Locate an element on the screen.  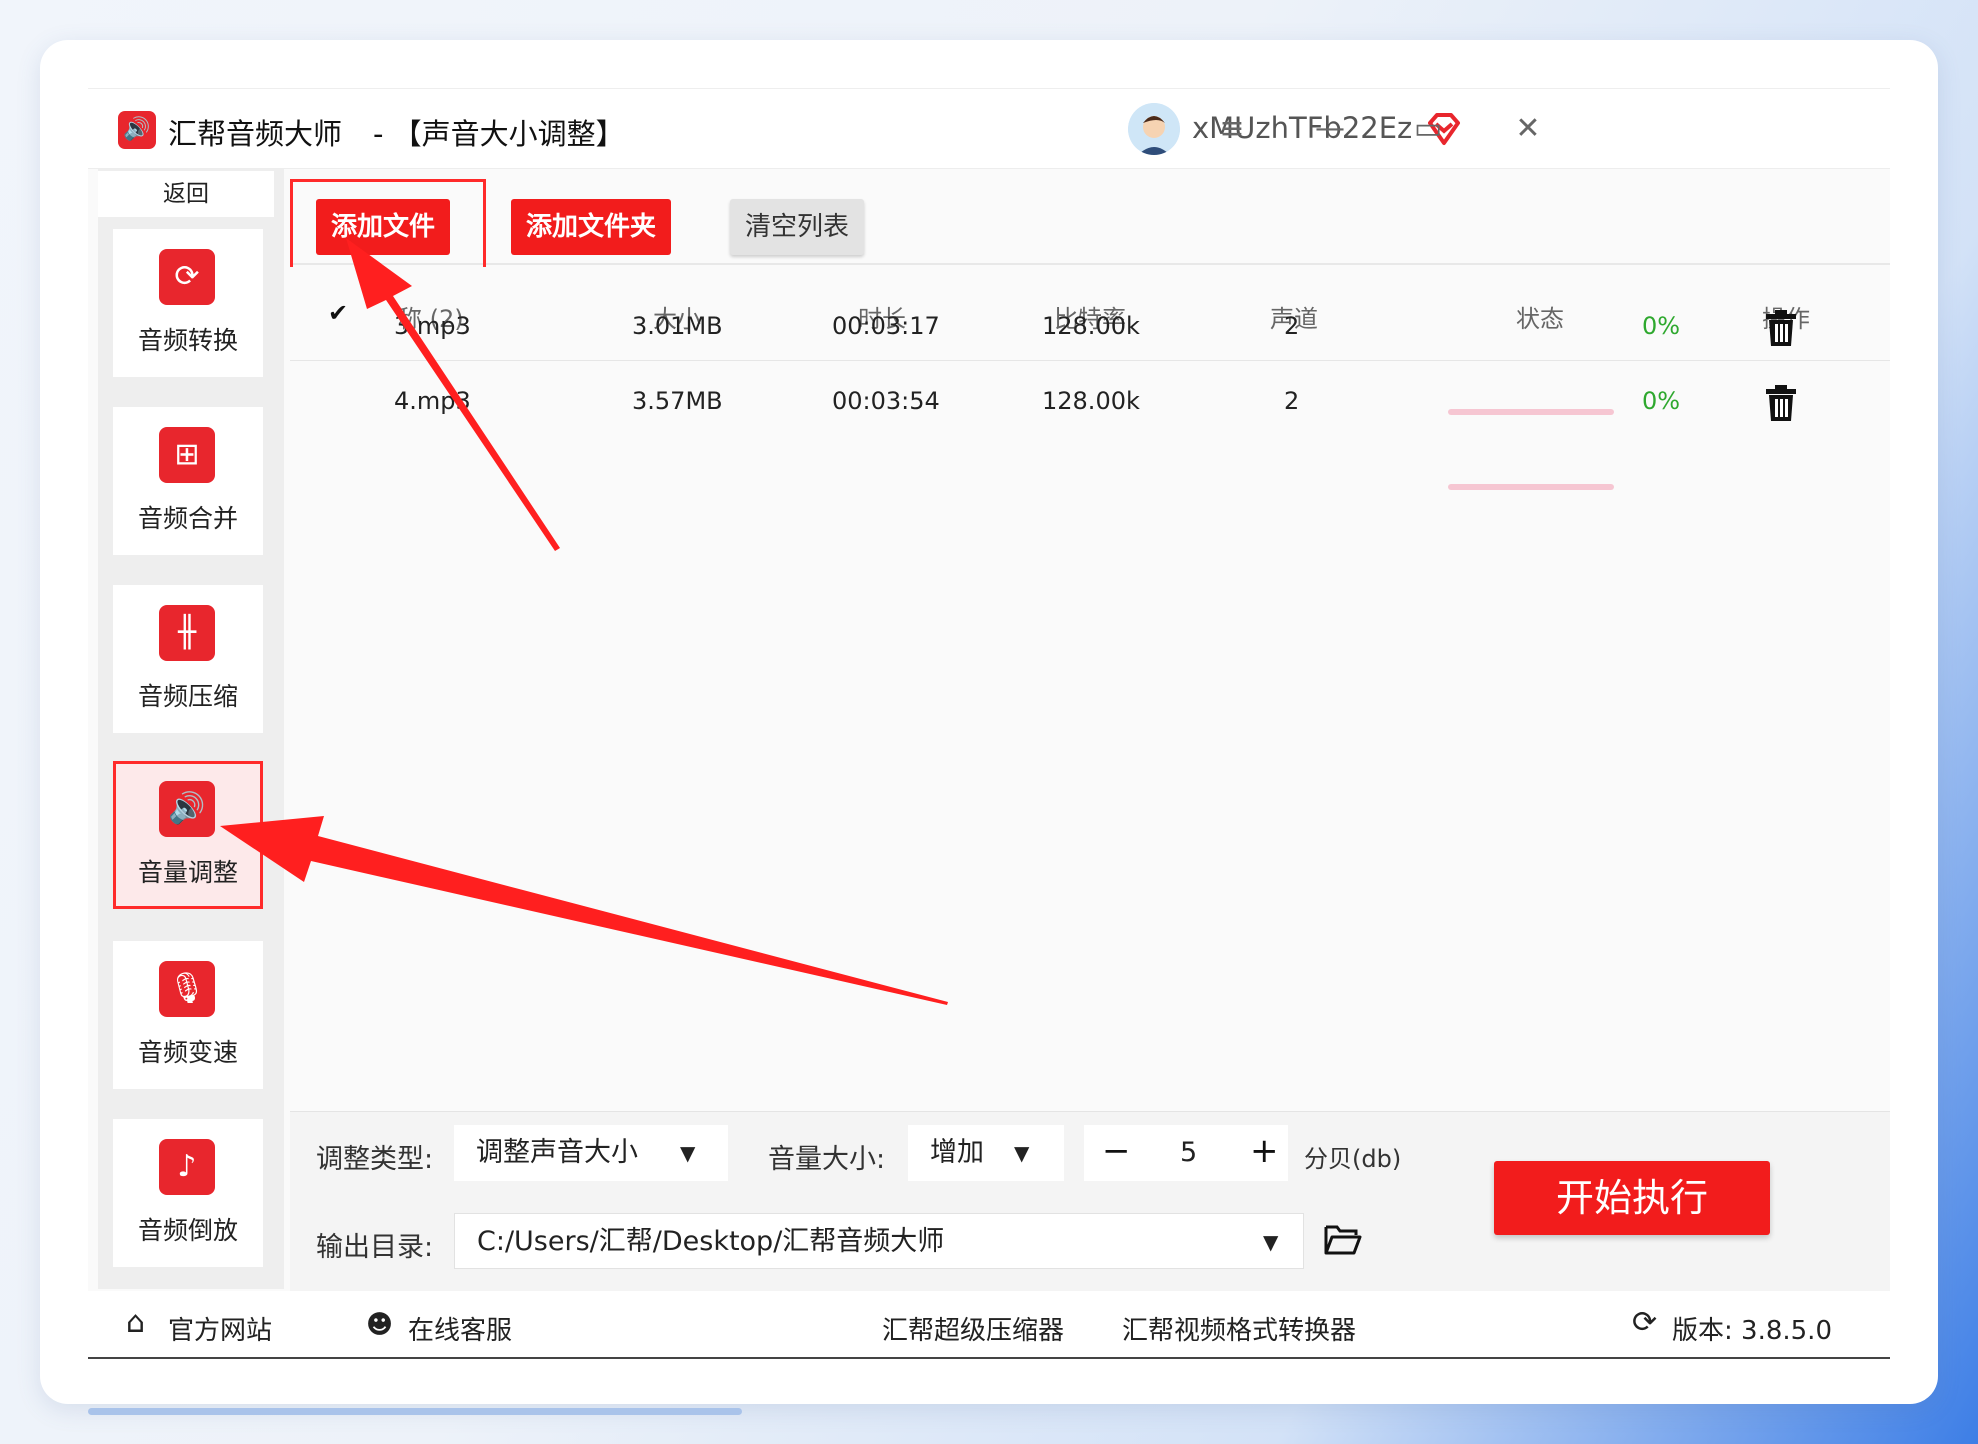
maximize-icon: ▭ is located at coordinates (1428, 129).